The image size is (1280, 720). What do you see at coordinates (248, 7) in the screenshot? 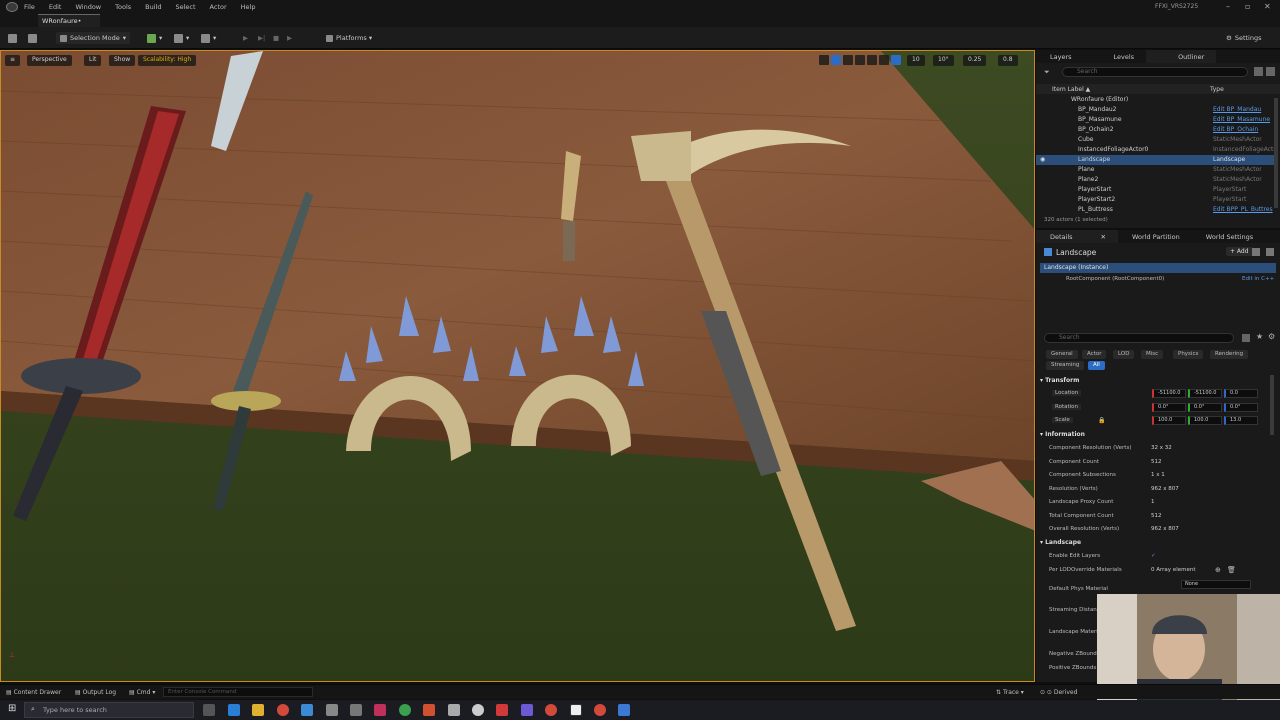
I see `menu-help: Help` at bounding box center [248, 7].